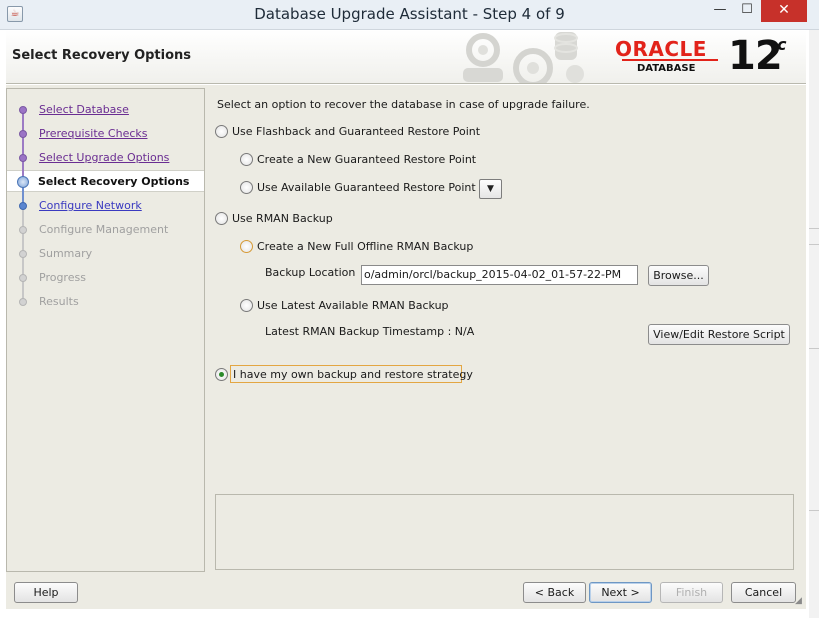  What do you see at coordinates (104, 157) in the screenshot?
I see `nav-item-select-upgrade-options: Select Upgrade Options` at bounding box center [104, 157].